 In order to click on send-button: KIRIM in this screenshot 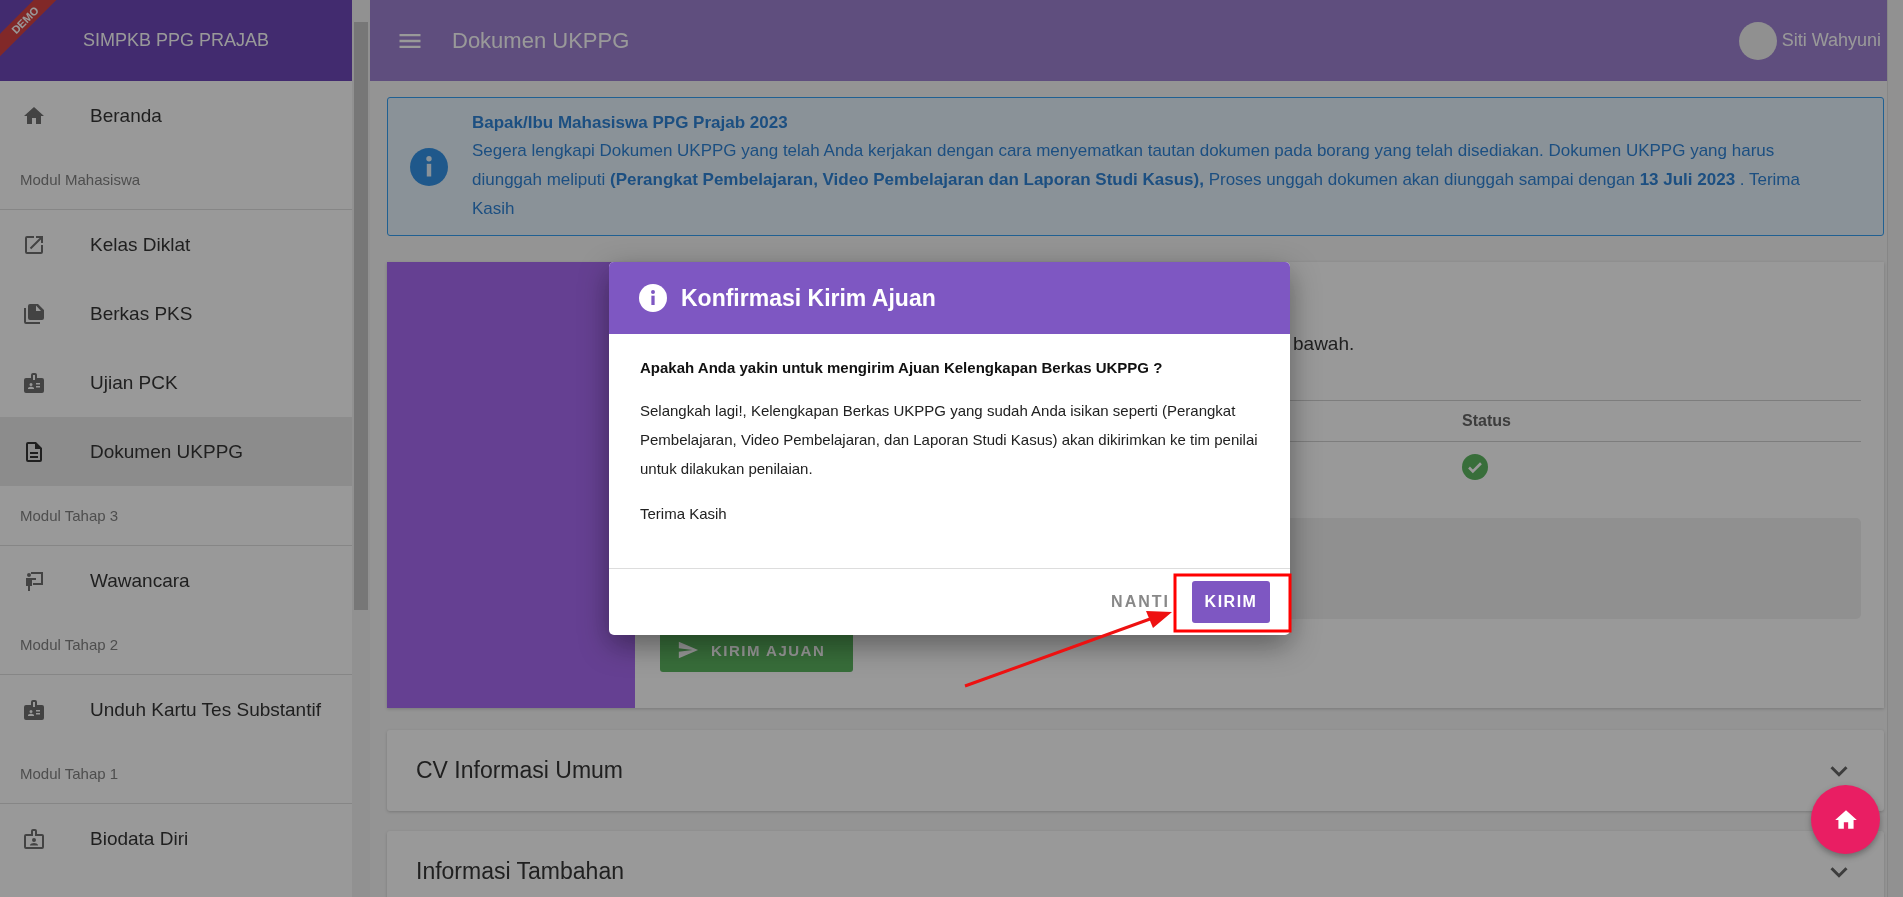, I will do `click(1231, 602)`.